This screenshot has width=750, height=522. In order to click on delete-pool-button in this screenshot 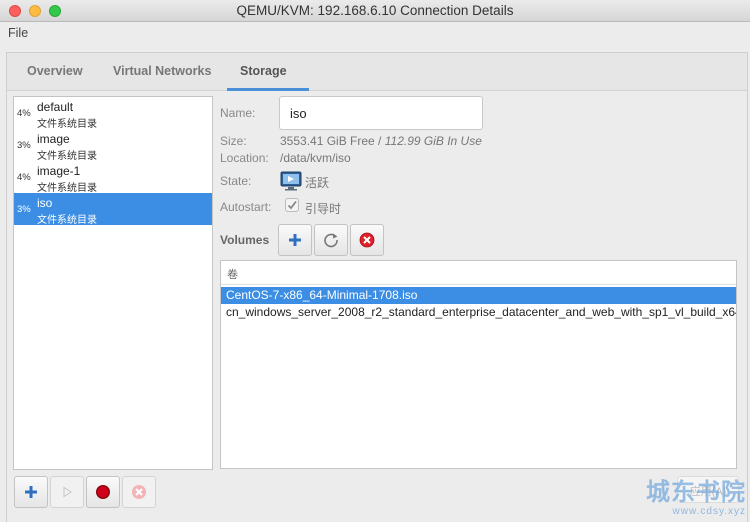, I will do `click(139, 492)`.